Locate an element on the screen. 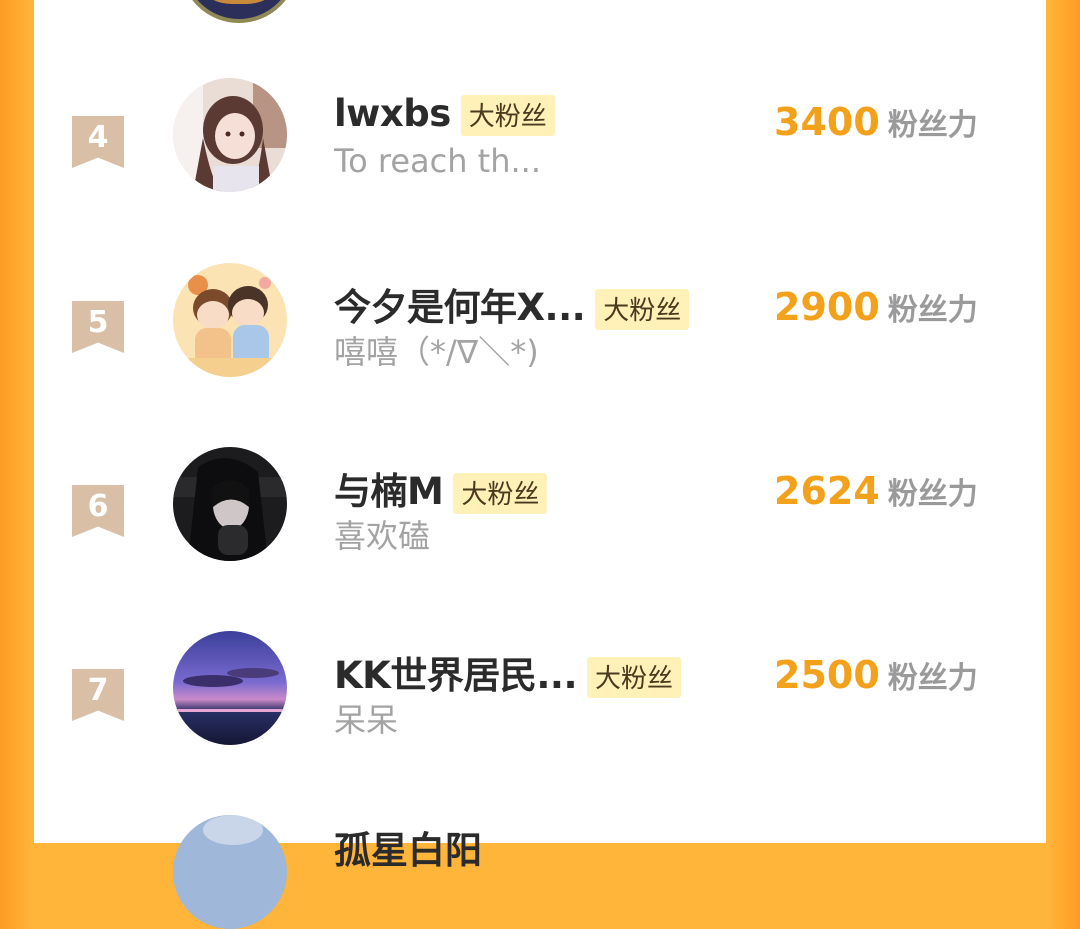  user-name: 与楠M 大粉丝 is located at coordinates (441, 488).